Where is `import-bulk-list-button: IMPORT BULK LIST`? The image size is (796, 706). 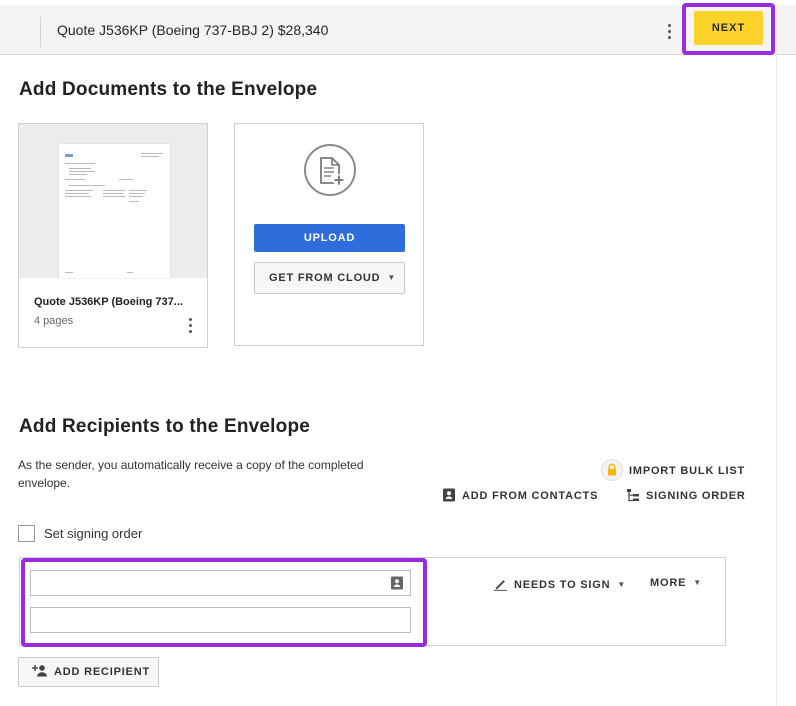
import-bulk-list-button: IMPORT BULK LIST is located at coordinates (673, 470).